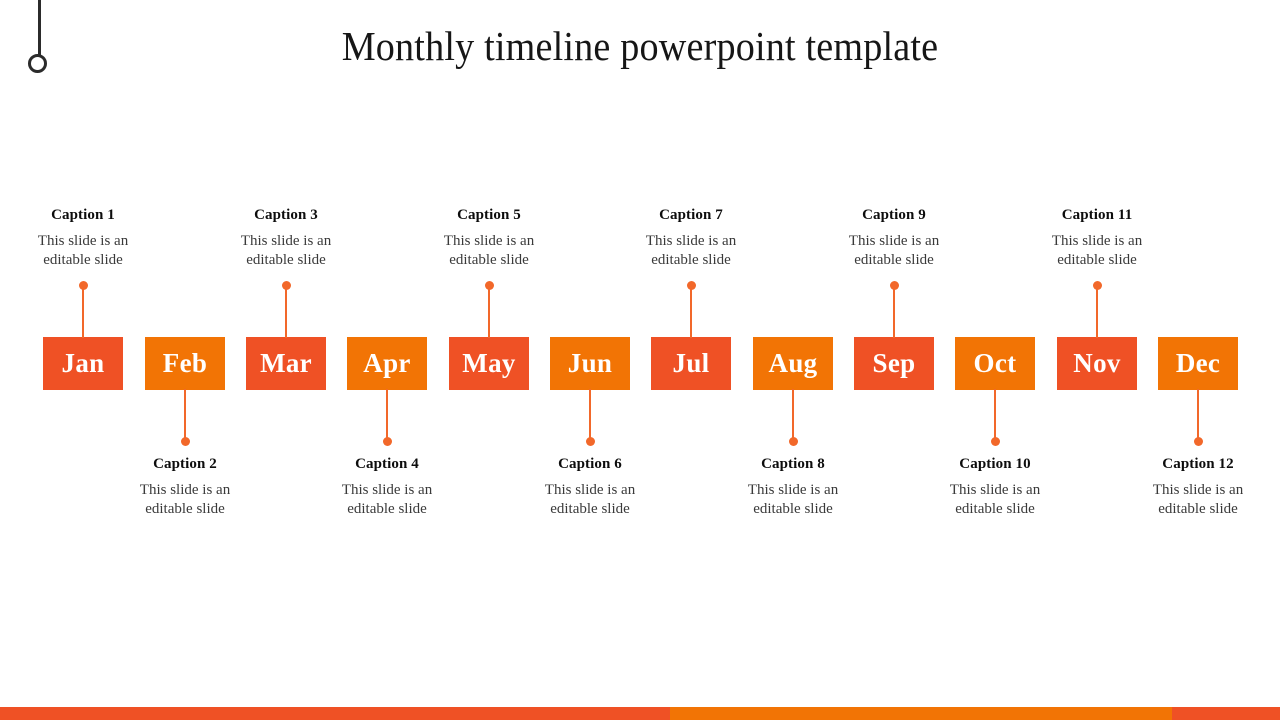  What do you see at coordinates (1198, 363) in the screenshot?
I see `month-box-dec: Dec` at bounding box center [1198, 363].